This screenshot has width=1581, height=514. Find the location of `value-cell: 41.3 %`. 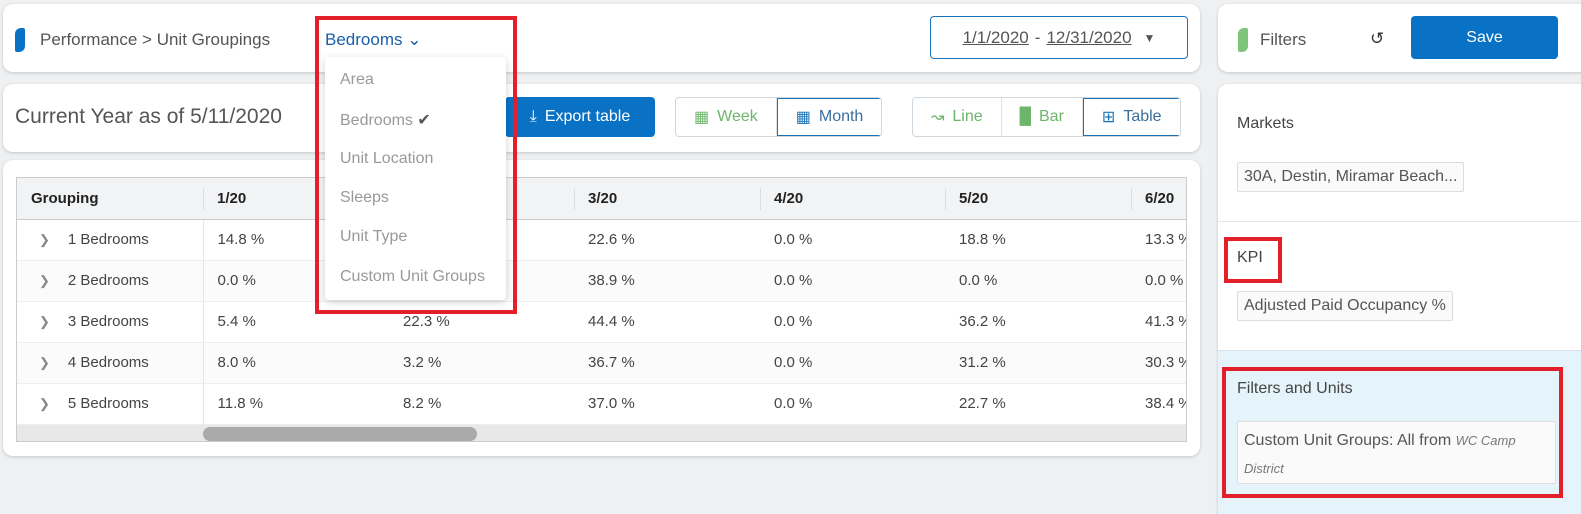

value-cell: 41.3 % is located at coordinates (1158, 322).